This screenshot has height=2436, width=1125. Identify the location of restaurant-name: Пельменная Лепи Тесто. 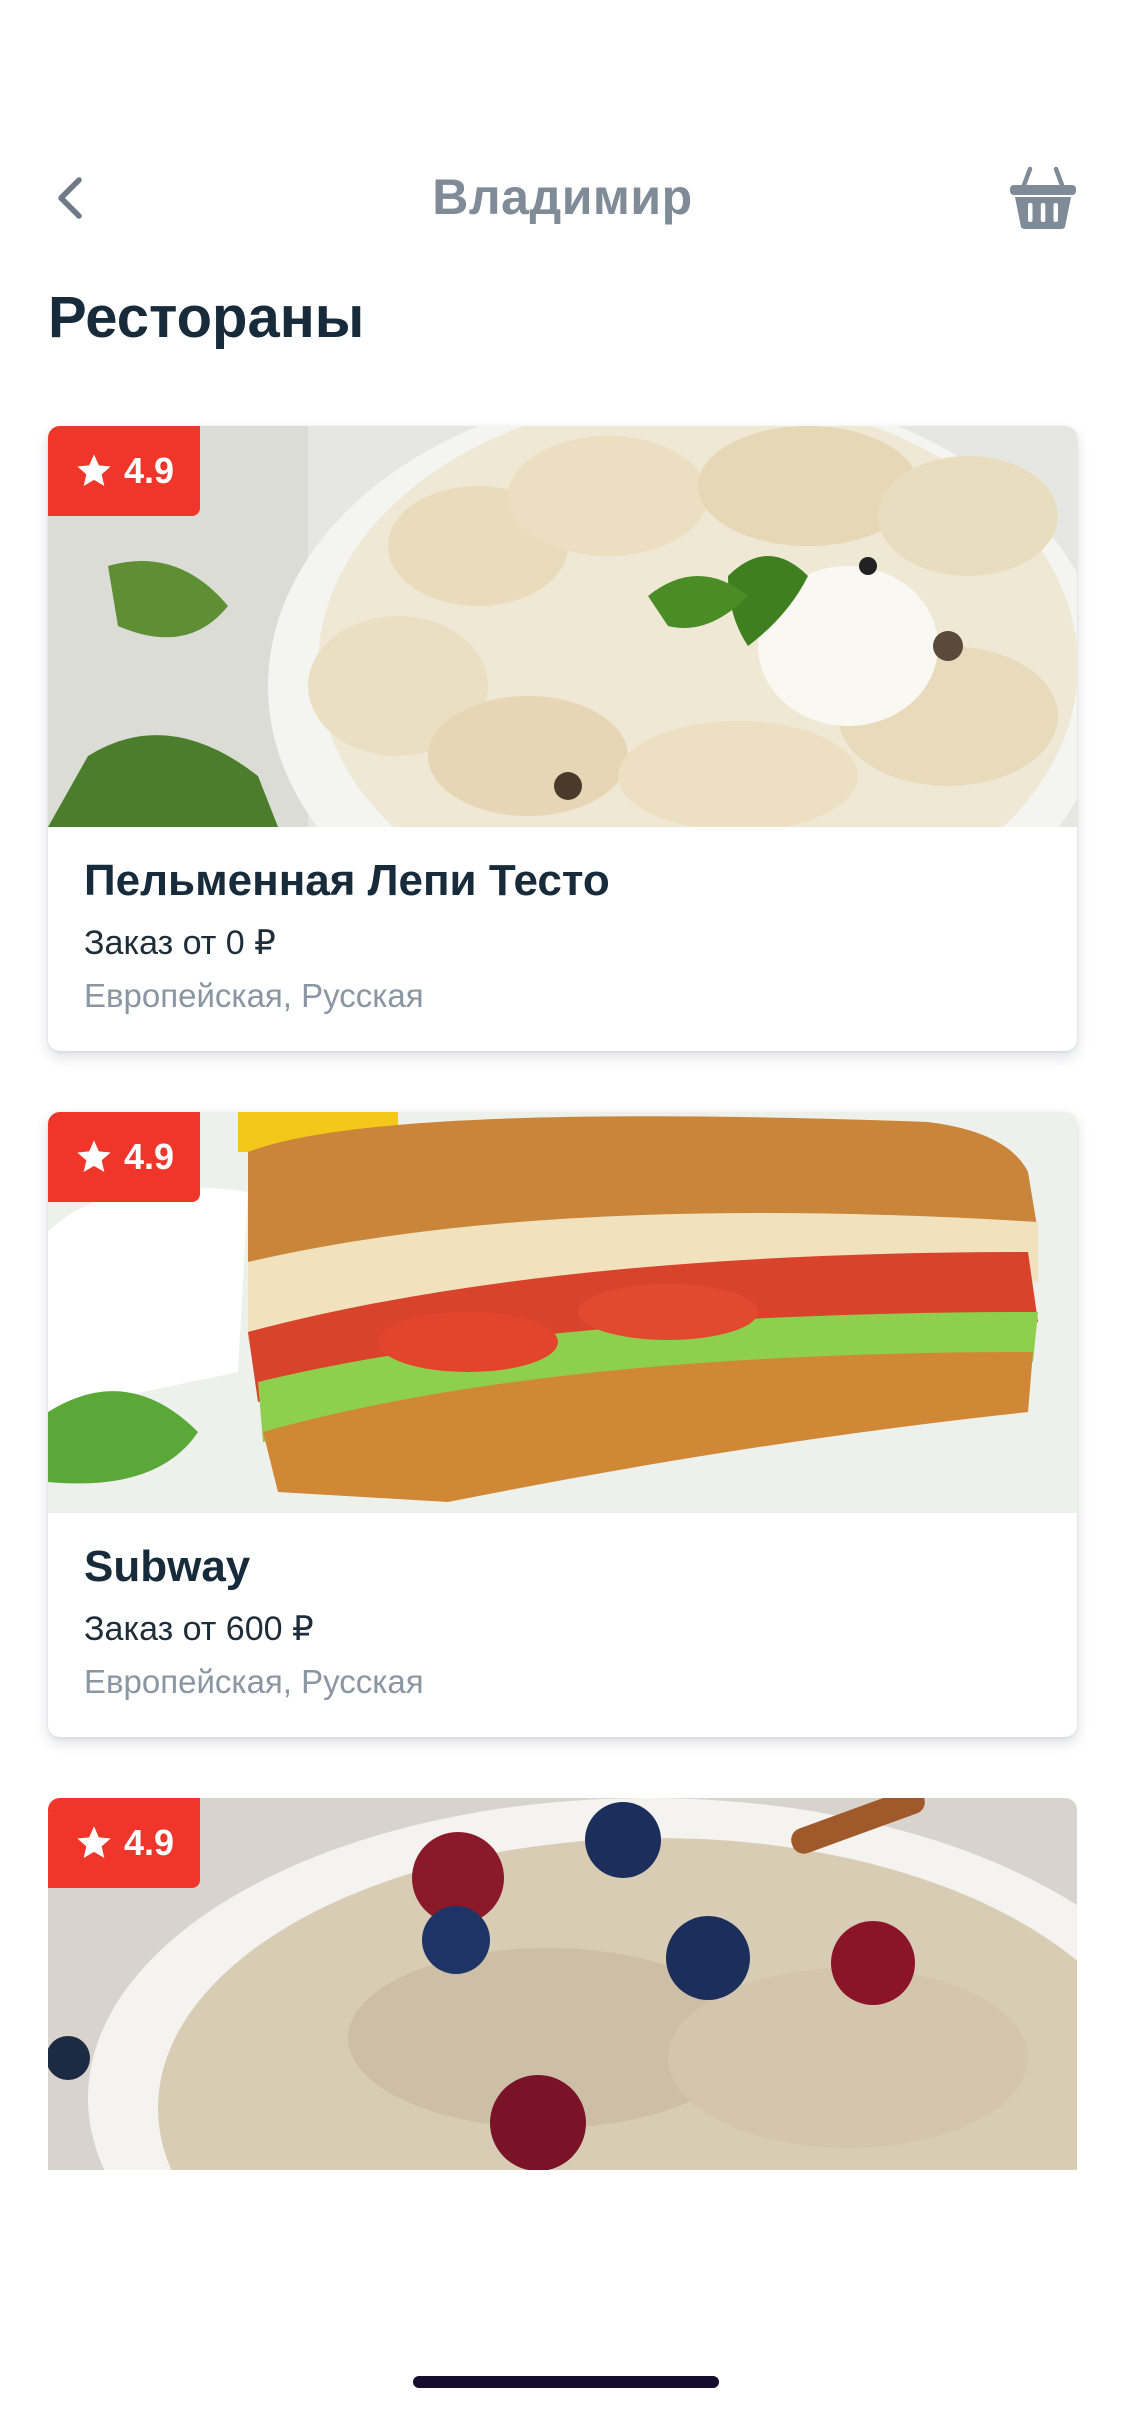
(347, 880).